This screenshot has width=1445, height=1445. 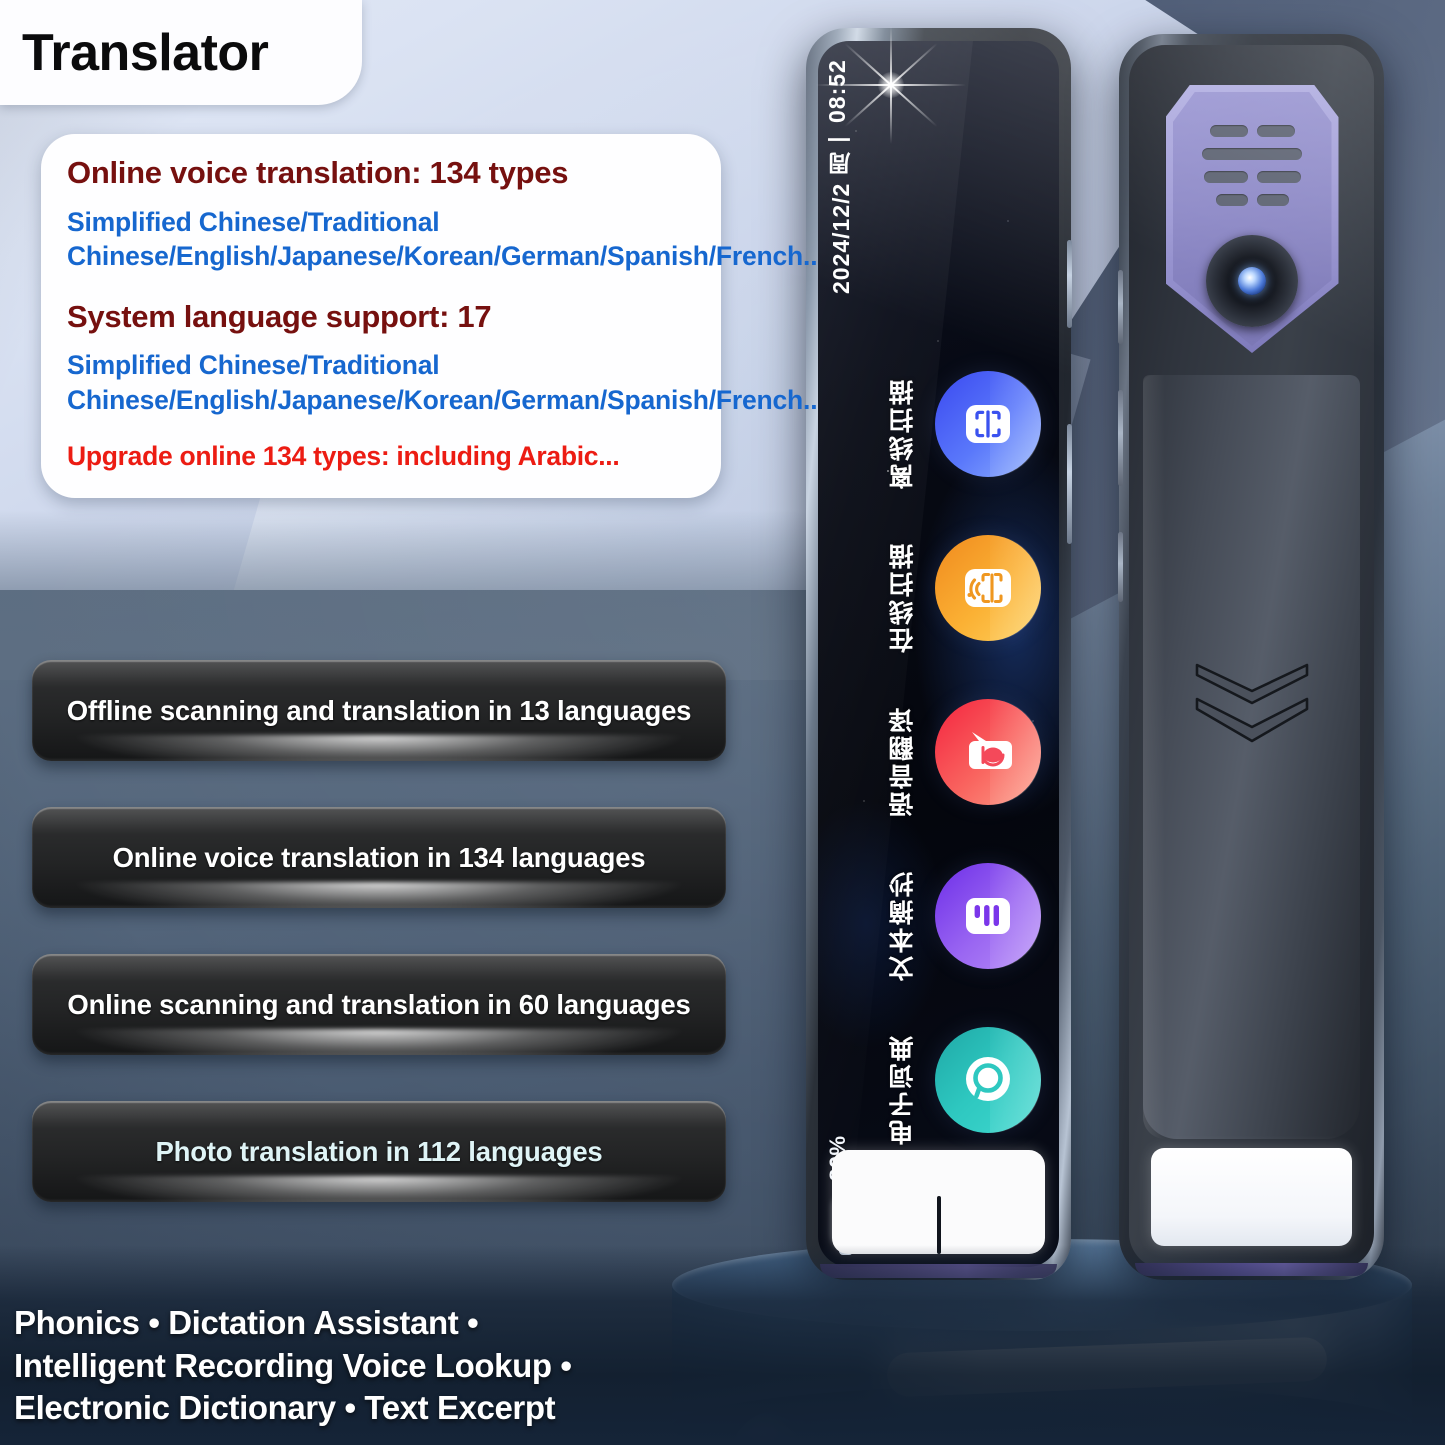 I want to click on text-excerpt-icon-bg, so click(x=988, y=916).